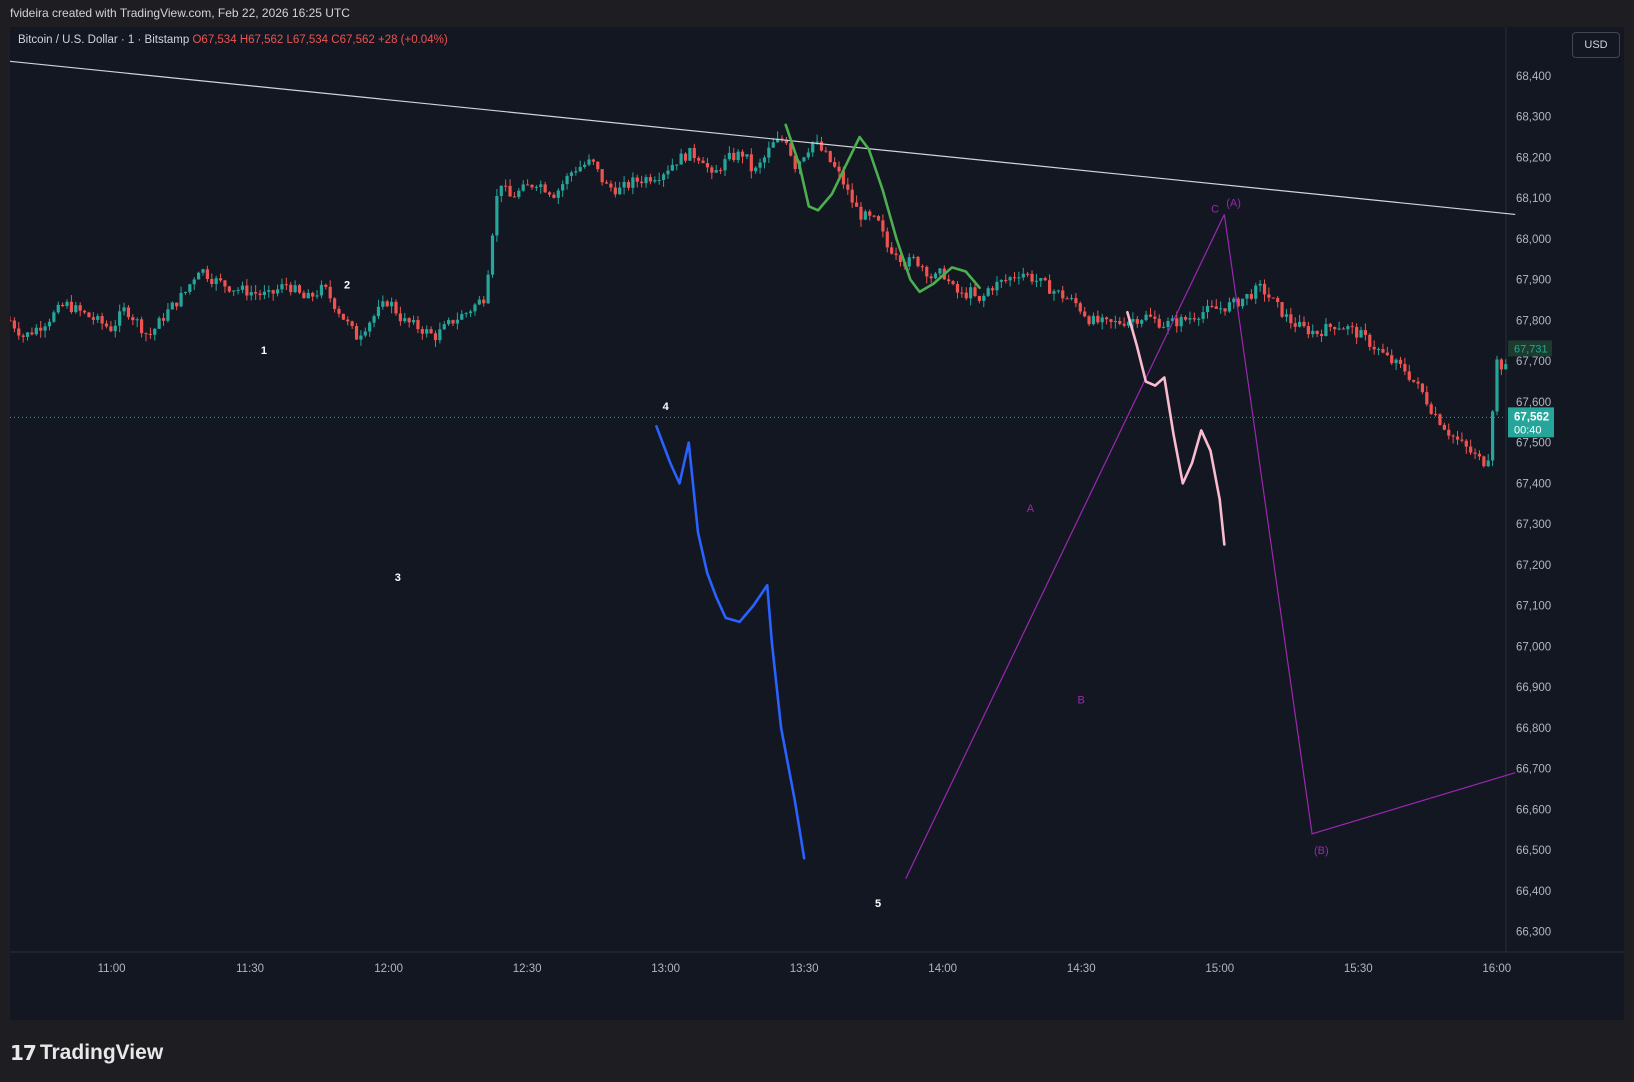 This screenshot has height=1082, width=1634. I want to click on low-value: L67,534, so click(307, 40).